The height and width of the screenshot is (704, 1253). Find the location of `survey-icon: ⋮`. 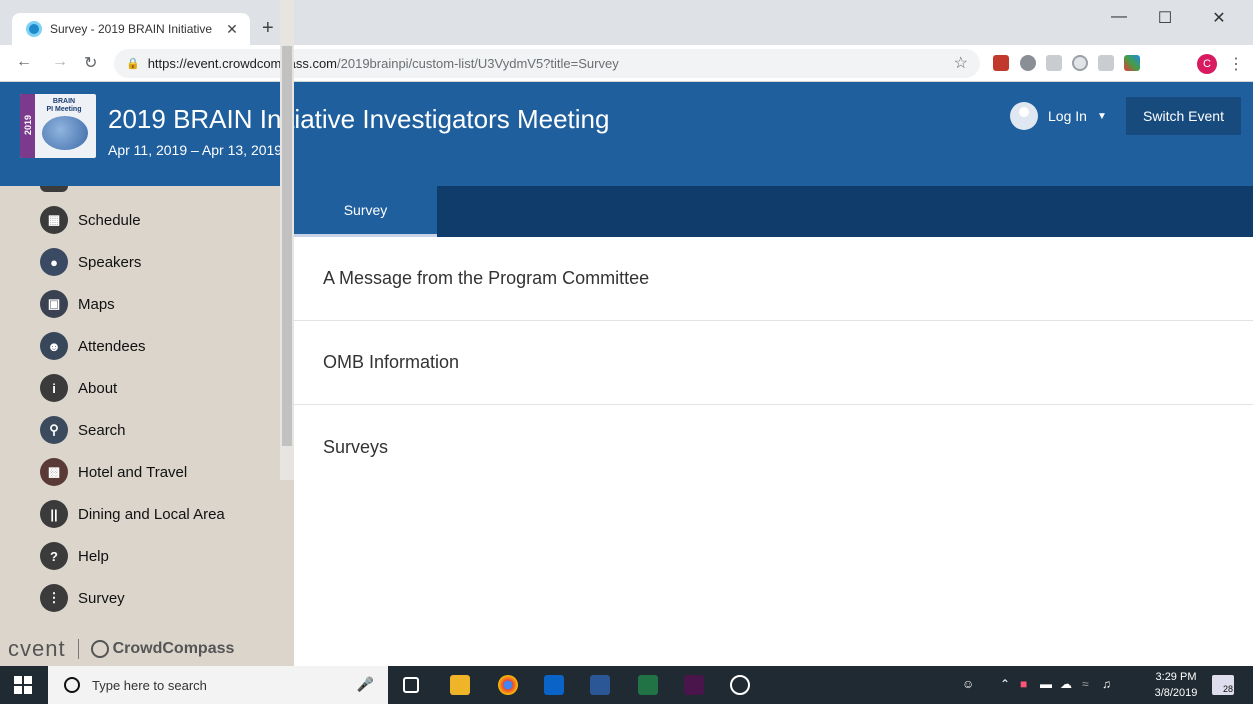

survey-icon: ⋮ is located at coordinates (54, 598).